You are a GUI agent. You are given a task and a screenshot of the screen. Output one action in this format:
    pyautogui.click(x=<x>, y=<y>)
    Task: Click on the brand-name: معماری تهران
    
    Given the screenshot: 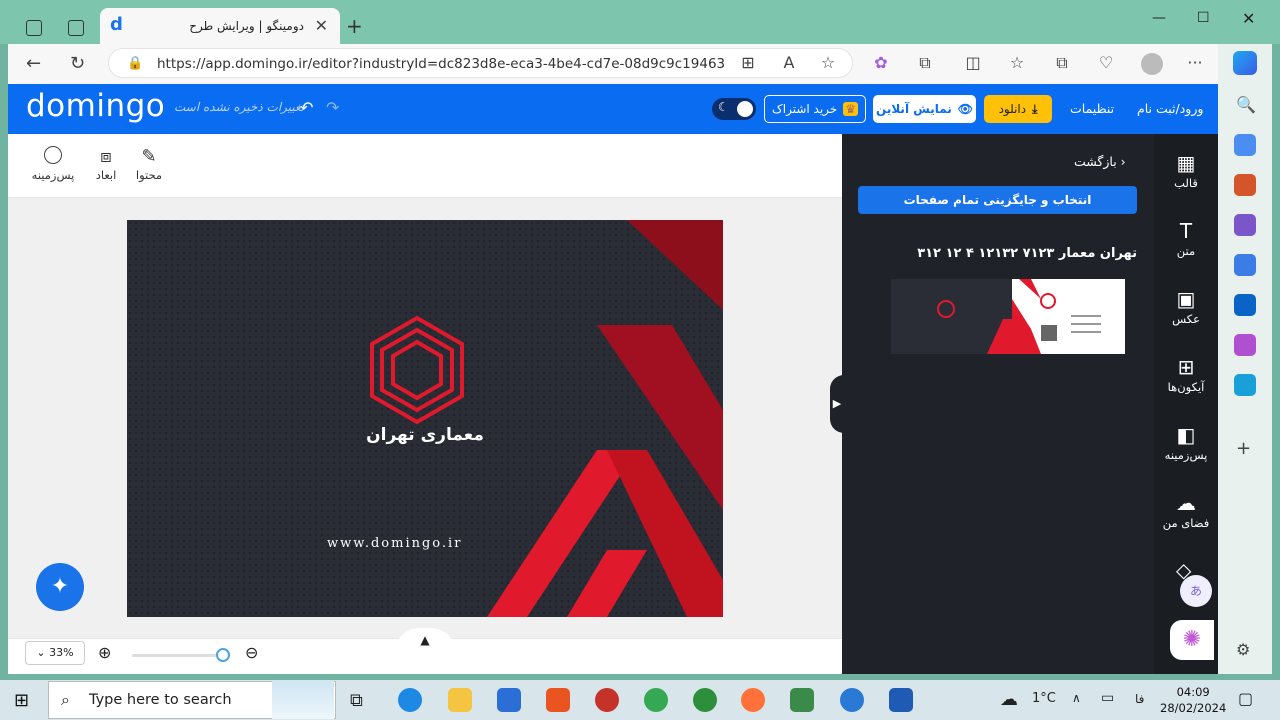 What is the action you would take?
    pyautogui.click(x=425, y=435)
    